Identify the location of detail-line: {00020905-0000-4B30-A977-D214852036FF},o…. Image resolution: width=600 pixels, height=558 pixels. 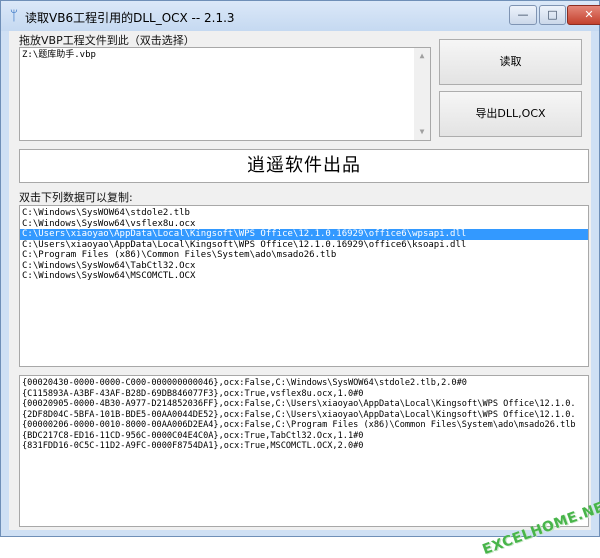
(299, 404).